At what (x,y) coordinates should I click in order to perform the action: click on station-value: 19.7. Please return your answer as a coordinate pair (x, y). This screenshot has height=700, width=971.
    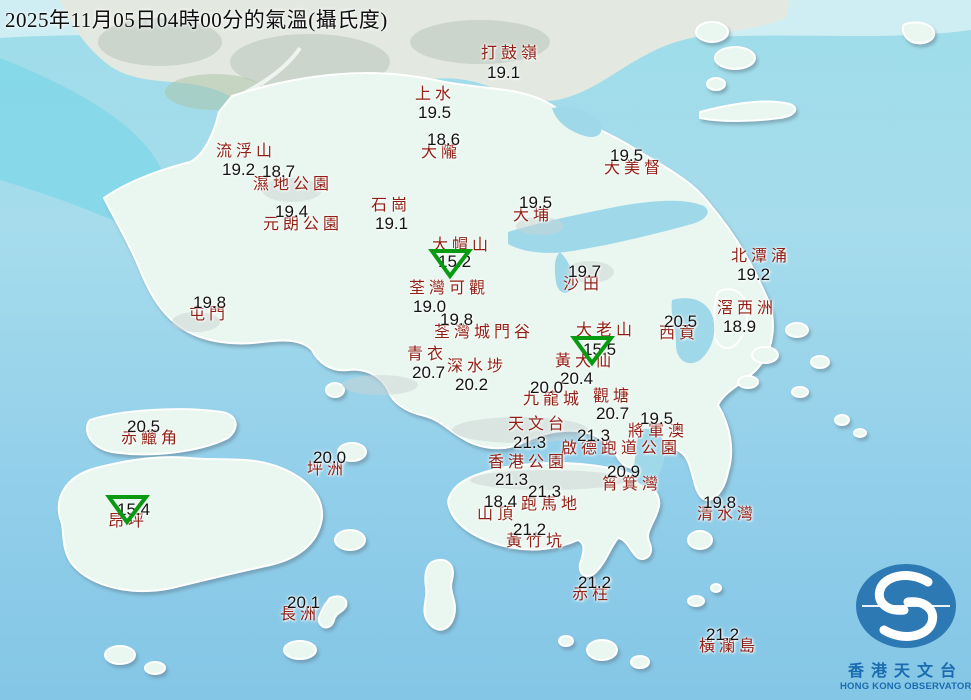
    Looking at the image, I should click on (585, 271).